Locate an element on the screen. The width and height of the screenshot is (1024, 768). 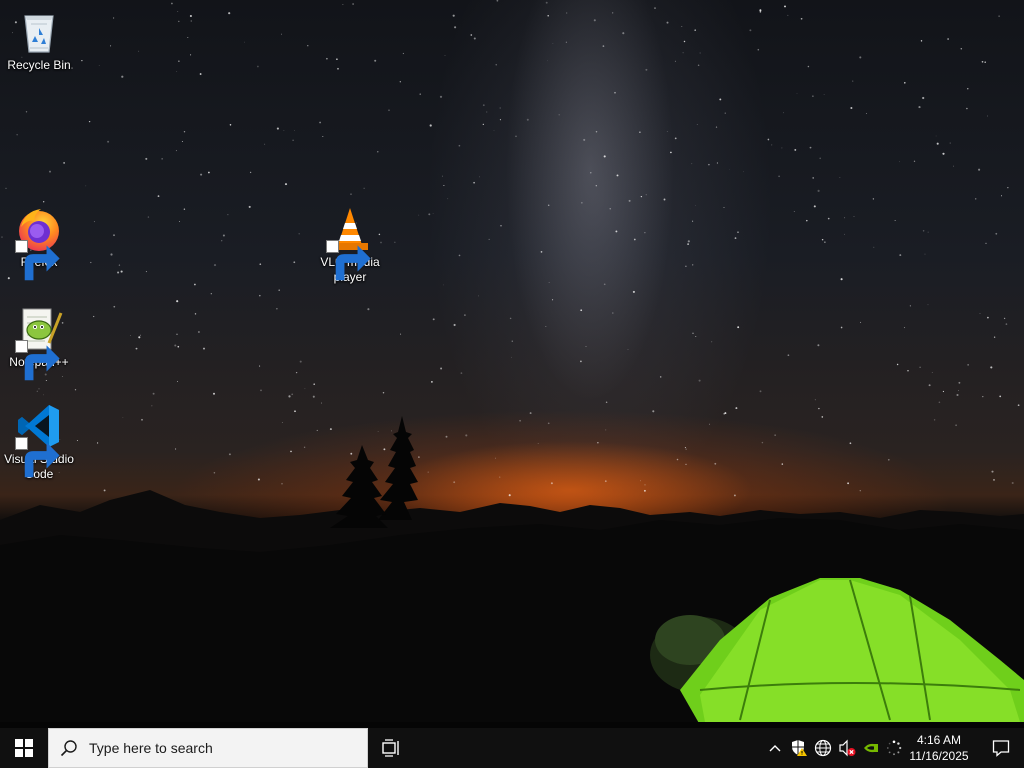
taskbar-clock: 4:16 AM 11/16/2025 is located at coordinates (939, 748).